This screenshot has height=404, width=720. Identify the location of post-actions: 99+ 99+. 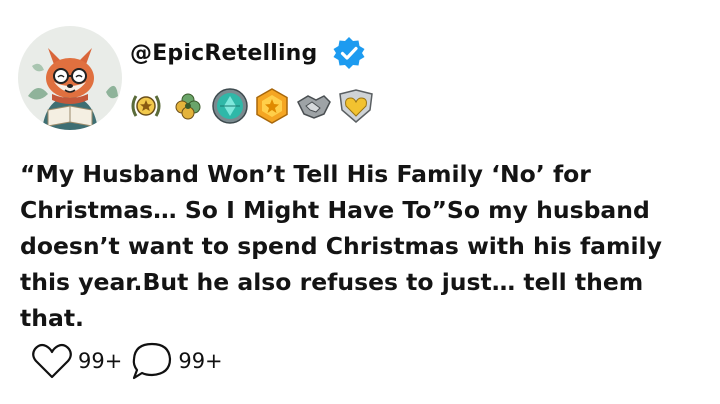
(130, 361).